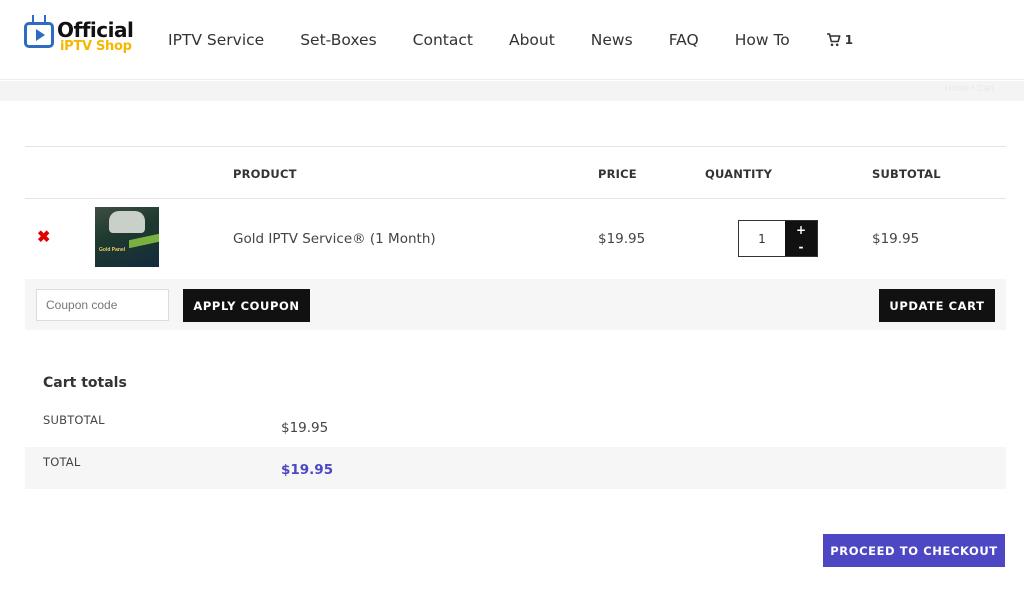 This screenshot has width=1024, height=596. Describe the element at coordinates (246, 305) in the screenshot. I see `apply-coupon-button: APPLY COUPON` at that location.